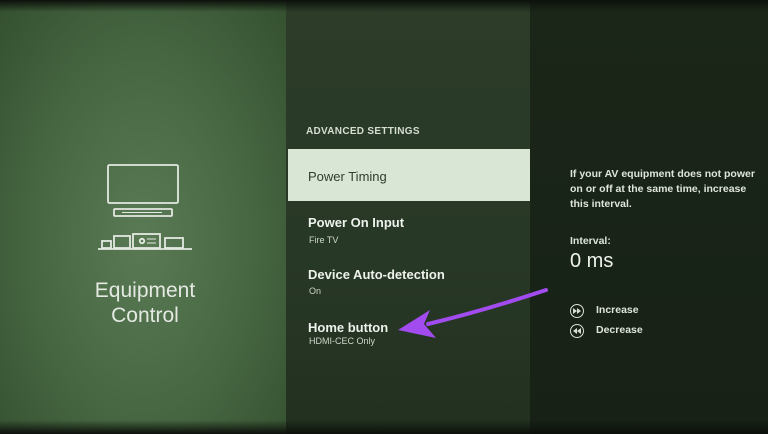 The width and height of the screenshot is (768, 434). I want to click on interval-label: Interval:, so click(590, 241).